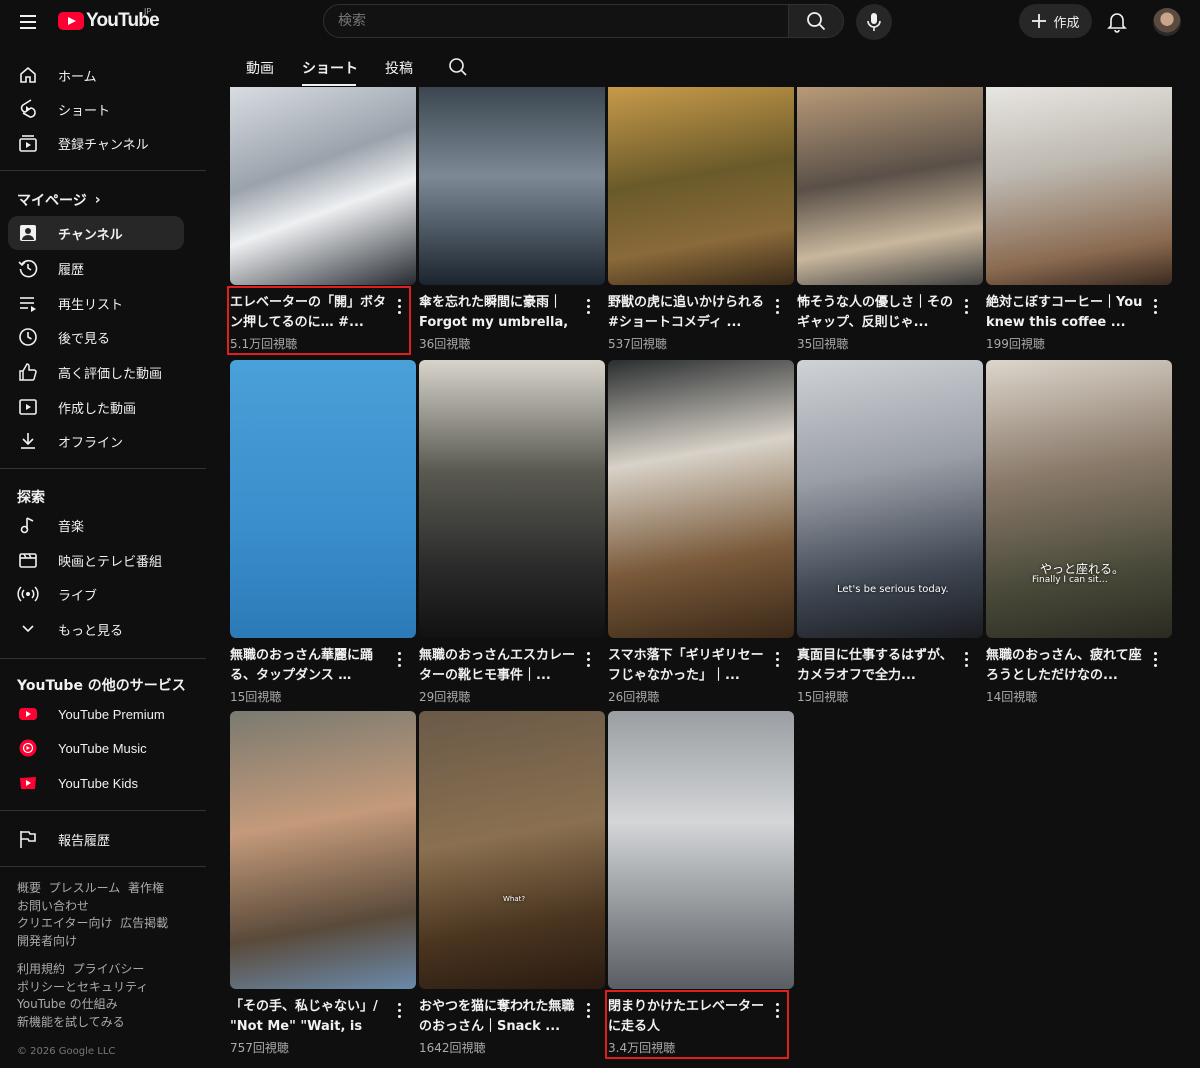 Image resolution: width=1200 pixels, height=1068 pixels. What do you see at coordinates (330, 68) in the screenshot?
I see `tab-shorts: ショート` at bounding box center [330, 68].